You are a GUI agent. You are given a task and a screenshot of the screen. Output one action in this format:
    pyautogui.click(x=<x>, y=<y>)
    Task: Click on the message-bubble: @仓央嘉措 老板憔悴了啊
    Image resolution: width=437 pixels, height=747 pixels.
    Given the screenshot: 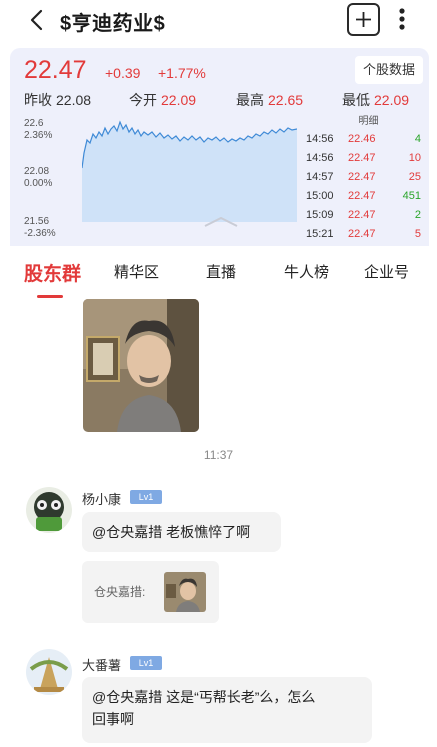 What is the action you would take?
    pyautogui.click(x=181, y=532)
    